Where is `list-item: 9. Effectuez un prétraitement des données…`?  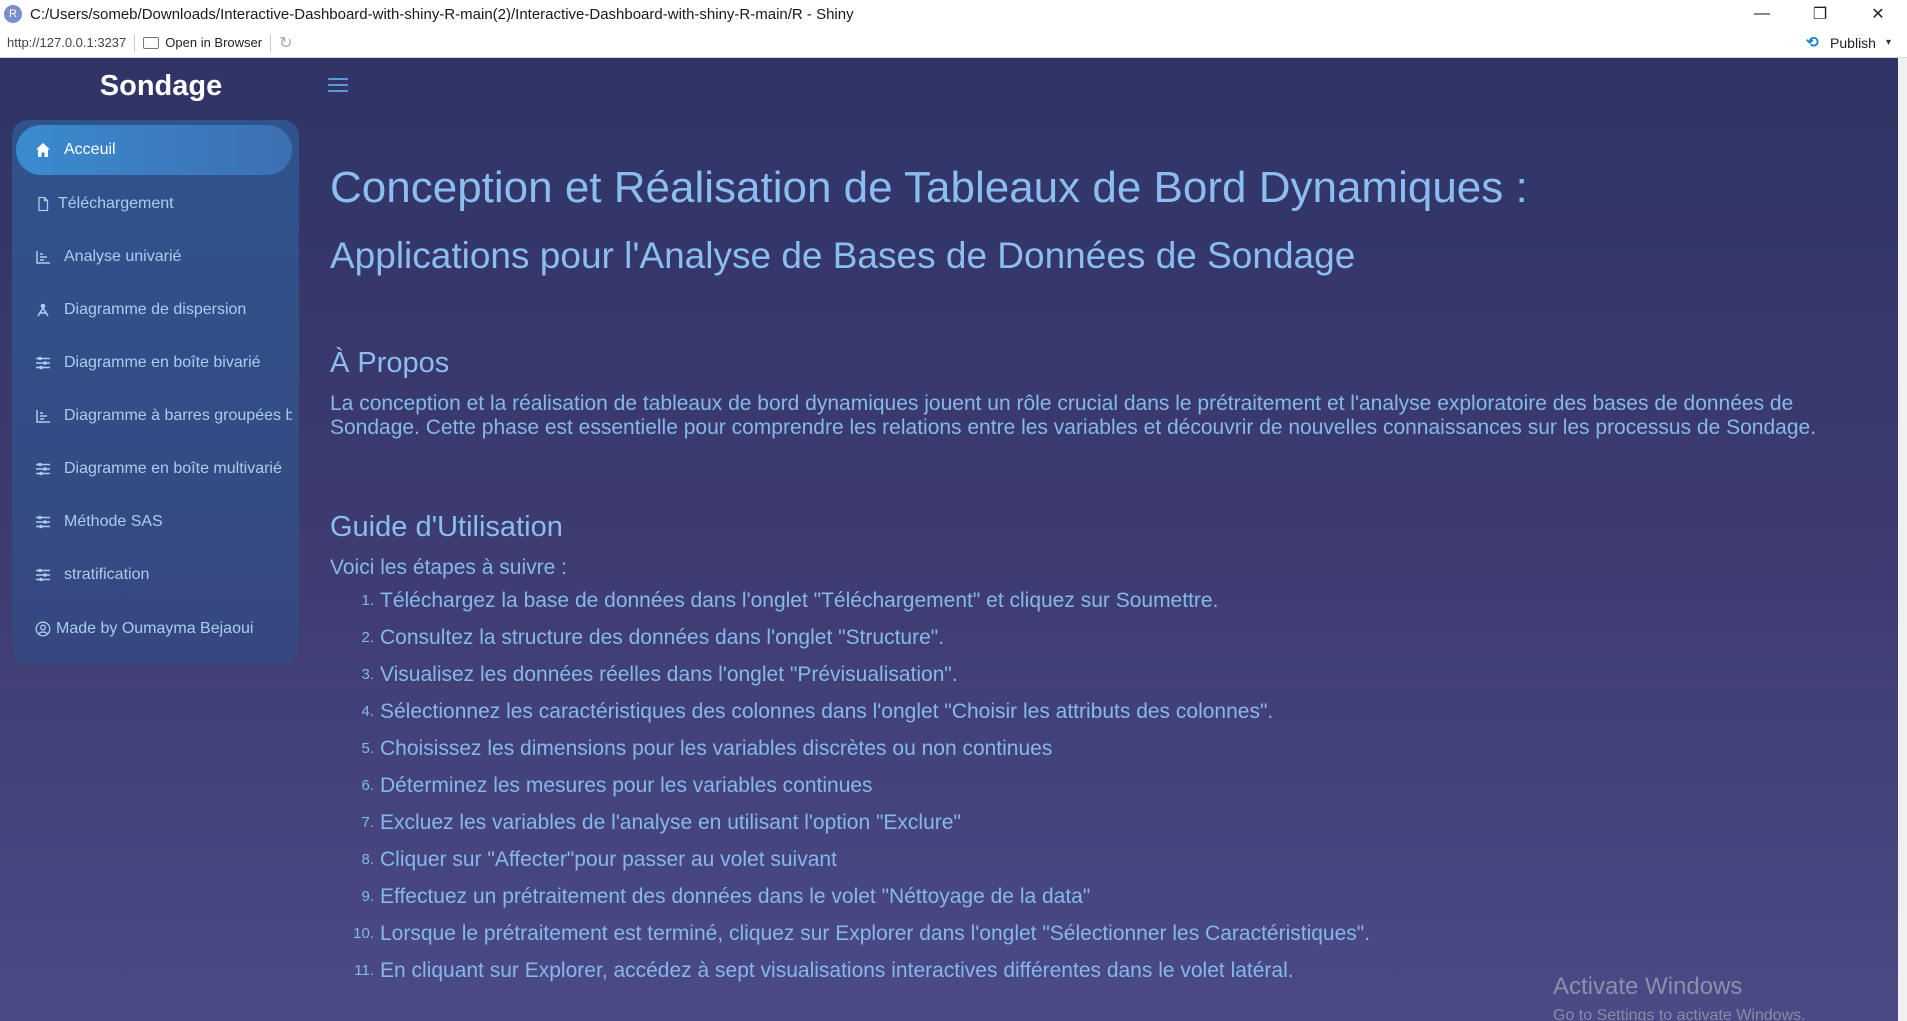
list-item: 9. Effectuez un prétraitement des données… is located at coordinates (850, 896).